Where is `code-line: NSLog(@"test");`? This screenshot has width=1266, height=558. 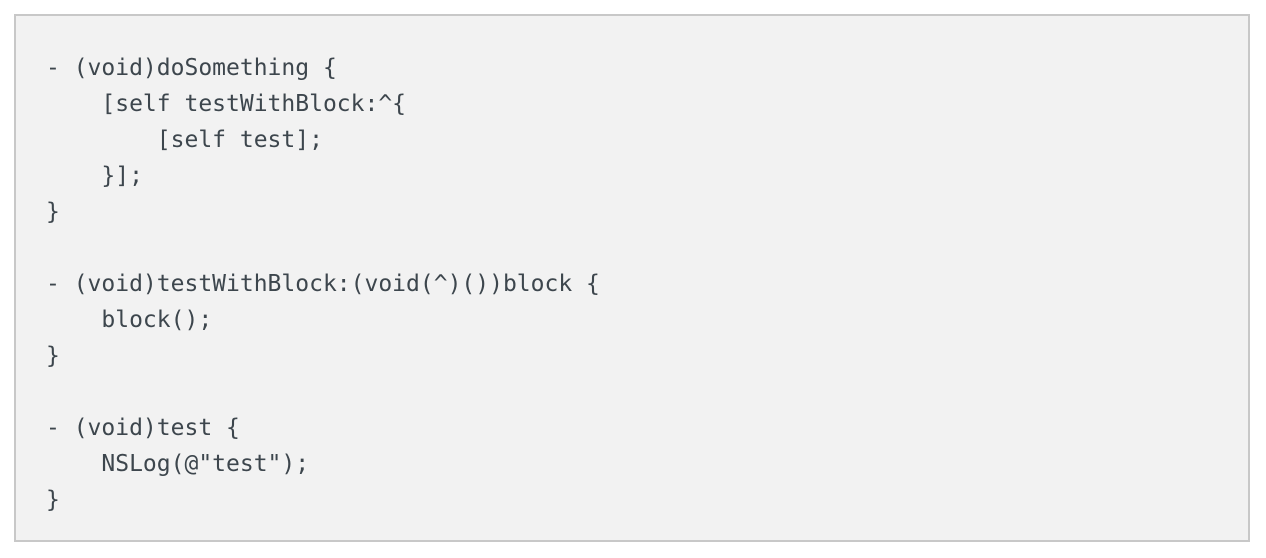
code-line: NSLog(@"test"); is located at coordinates (178, 464).